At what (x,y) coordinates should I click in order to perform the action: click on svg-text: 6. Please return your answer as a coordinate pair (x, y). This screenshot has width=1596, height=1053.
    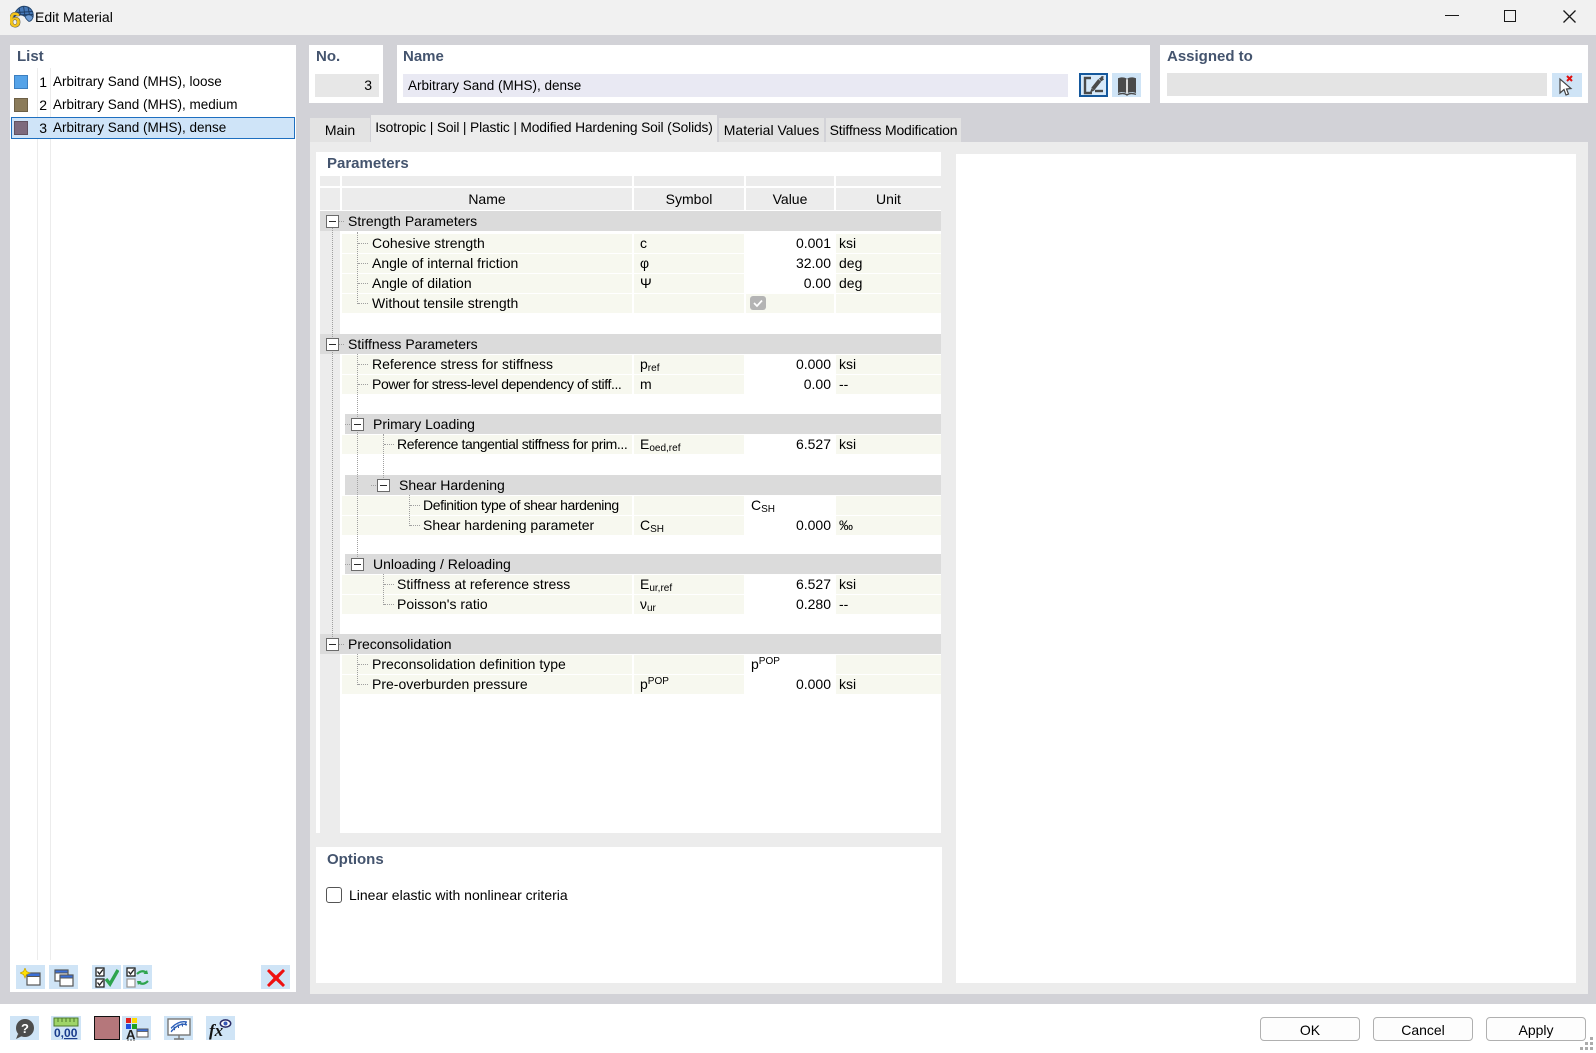
    Looking at the image, I should click on (15, 19).